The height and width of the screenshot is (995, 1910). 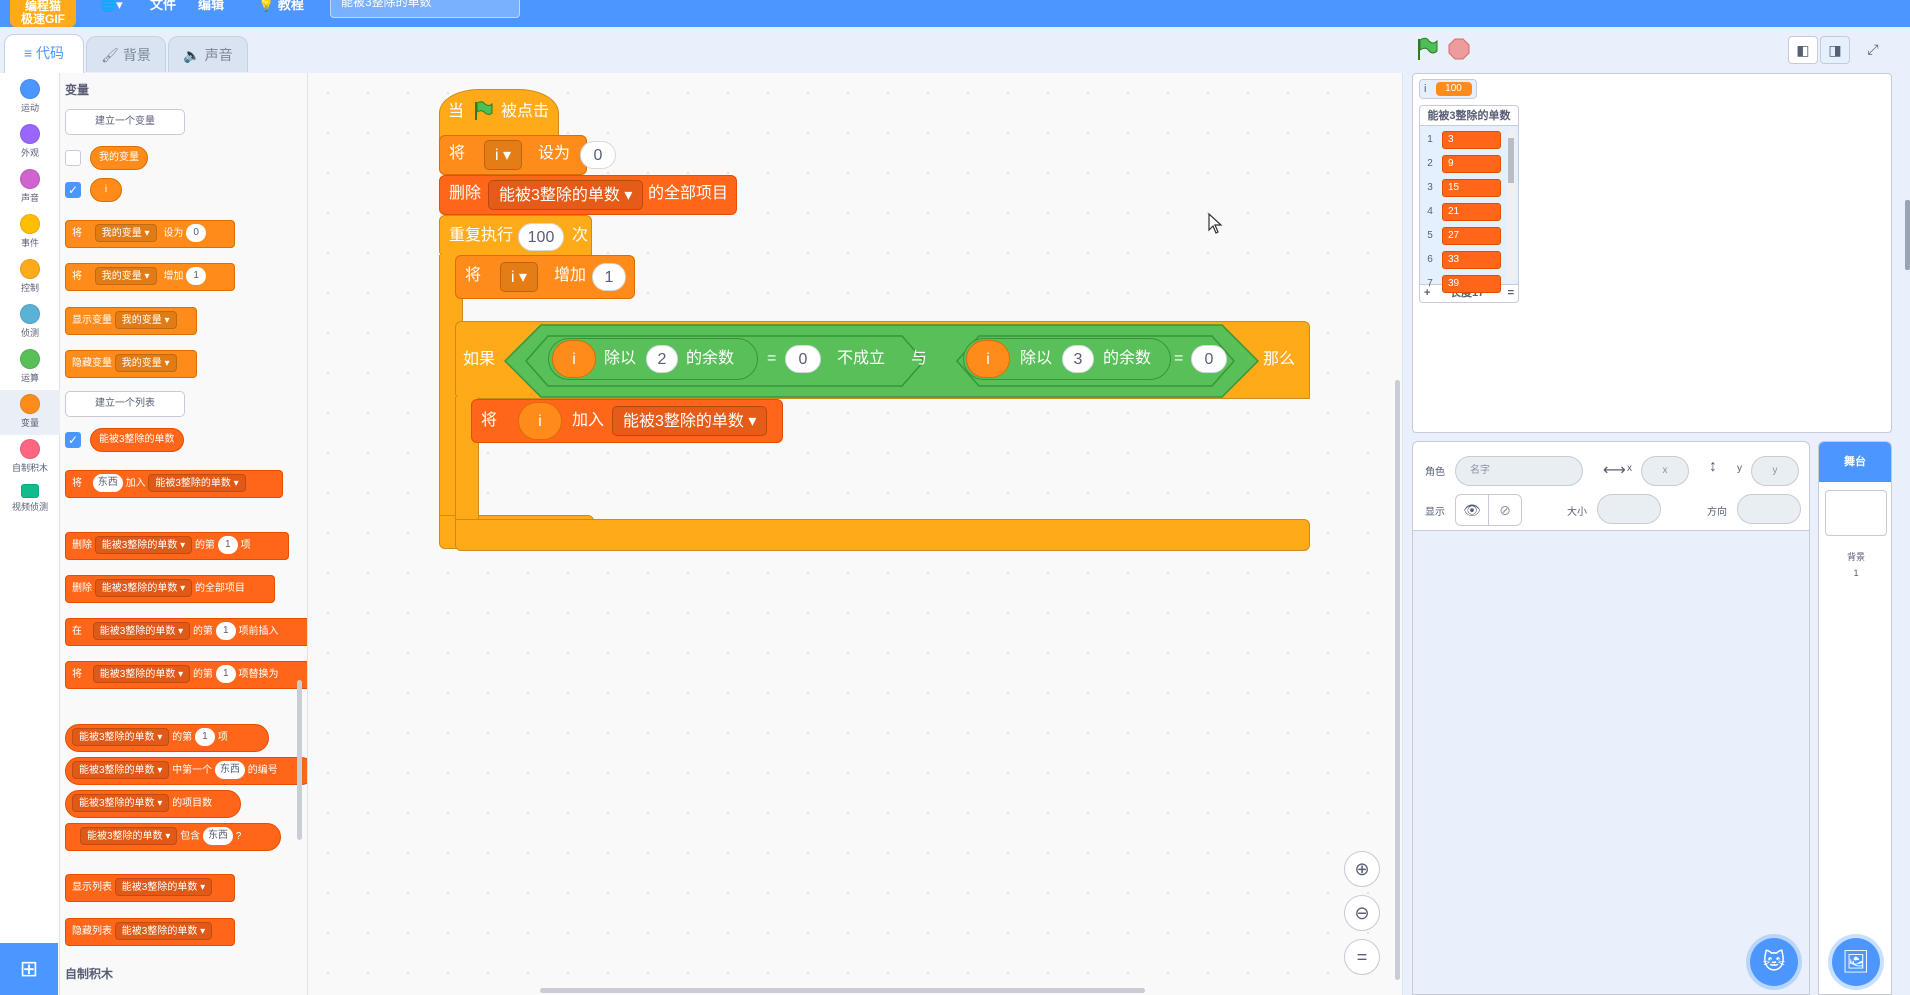 I want to click on list-row-value: 3, so click(x=1471, y=140).